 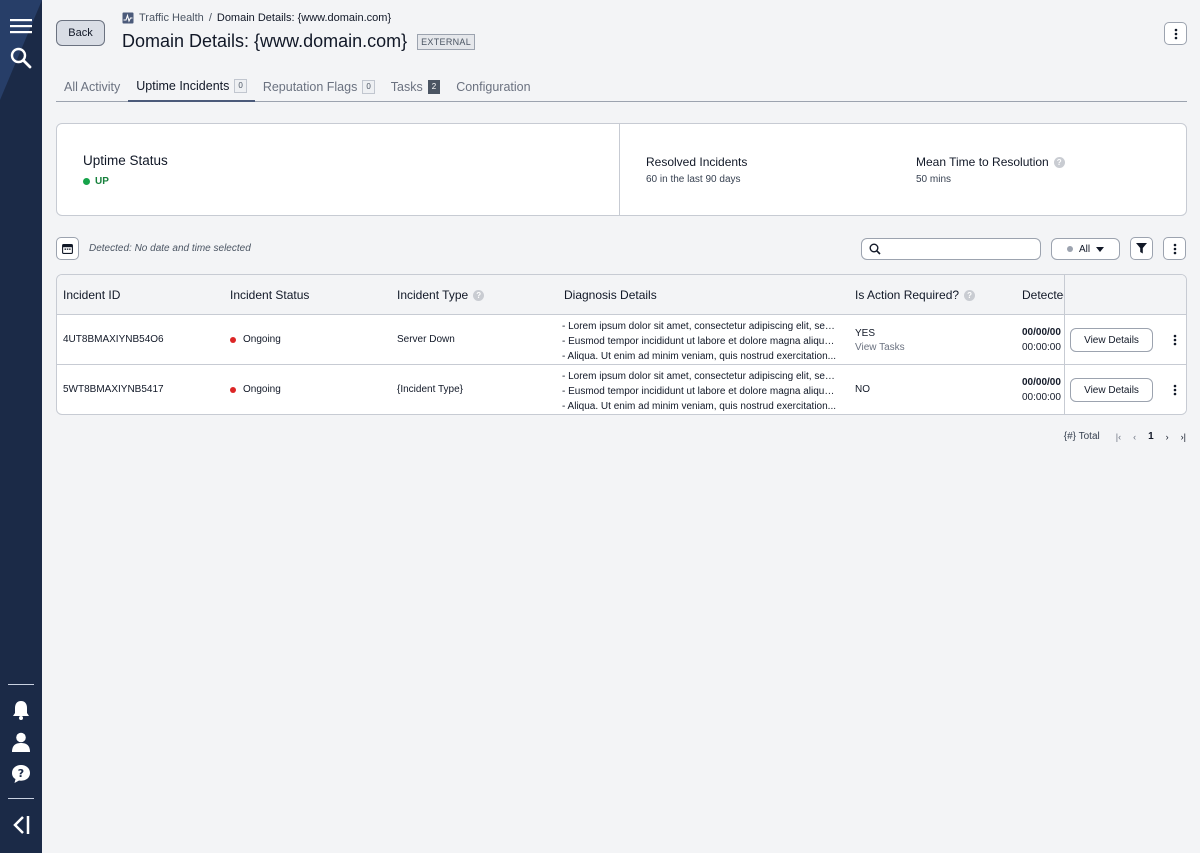 I want to click on tab-uptime-incidents: Uptime Incidents 0, so click(x=191, y=87).